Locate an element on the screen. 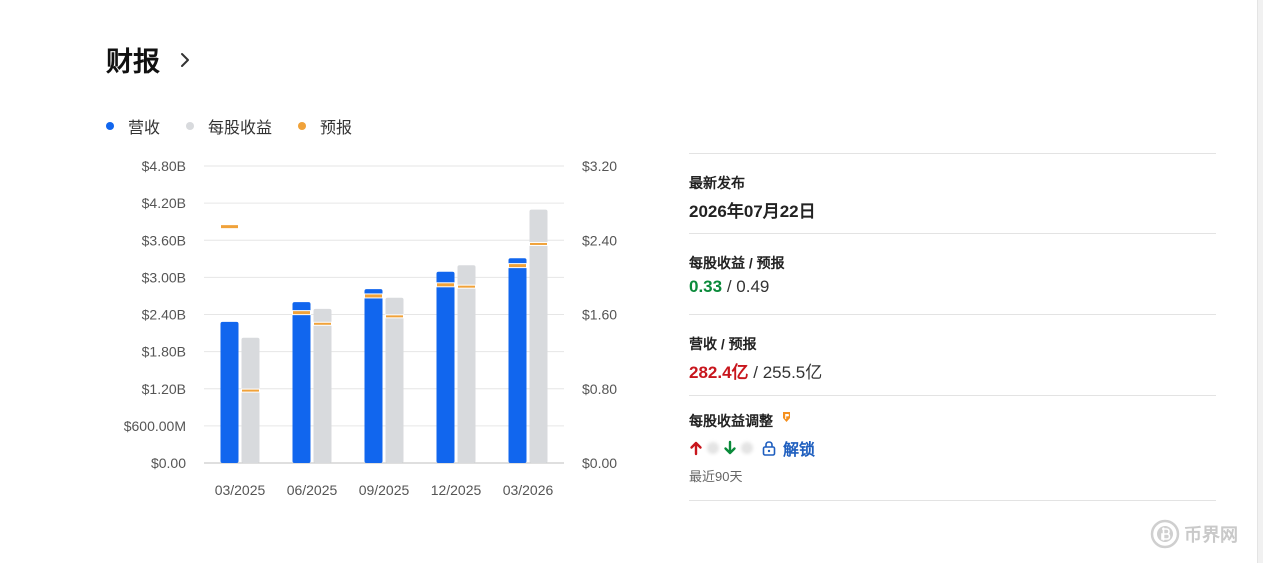 This screenshot has width=1263, height=563. x-tick-label: 12/2025 is located at coordinates (456, 490).